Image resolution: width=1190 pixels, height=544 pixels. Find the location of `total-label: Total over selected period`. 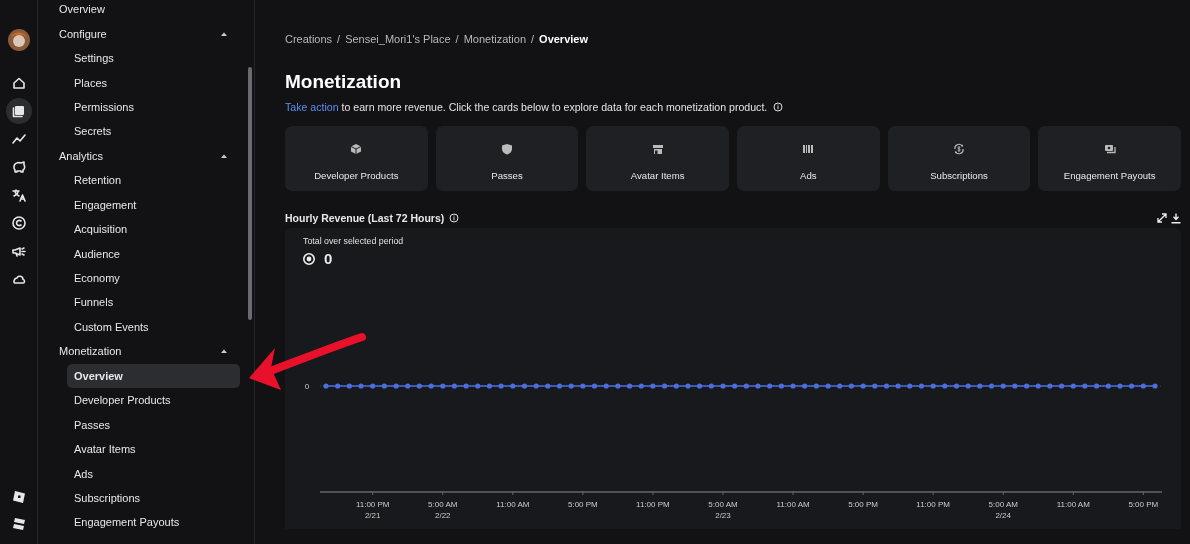

total-label: Total over selected period is located at coordinates (354, 241).